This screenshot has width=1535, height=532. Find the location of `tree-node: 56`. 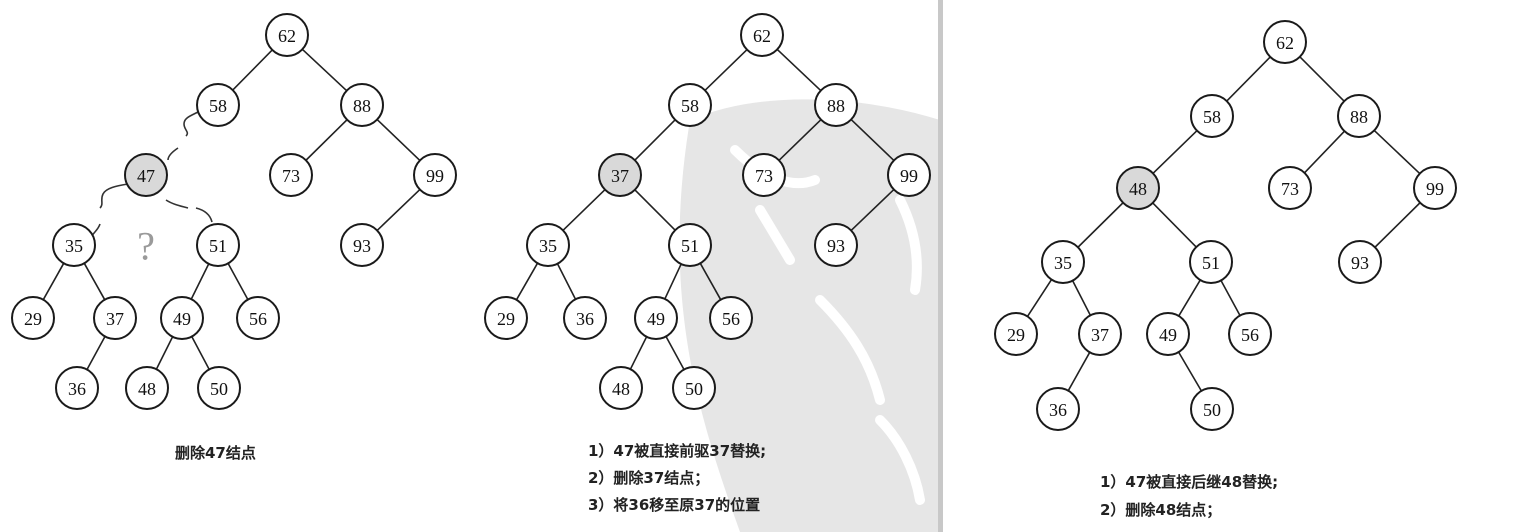

tree-node: 56 is located at coordinates (731, 318).